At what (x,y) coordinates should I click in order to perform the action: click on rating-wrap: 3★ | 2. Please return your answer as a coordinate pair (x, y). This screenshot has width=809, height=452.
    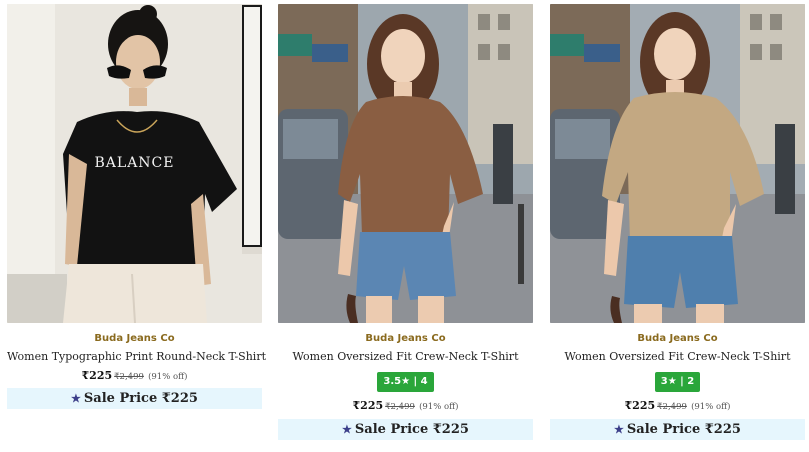
    Looking at the image, I should click on (677, 380).